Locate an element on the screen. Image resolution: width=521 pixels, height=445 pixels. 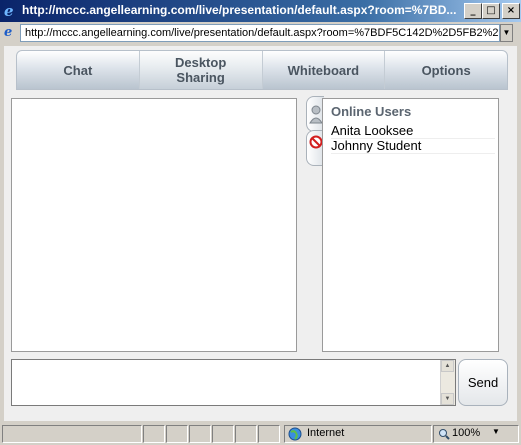
status-zone-segment: Internet is located at coordinates (358, 434).